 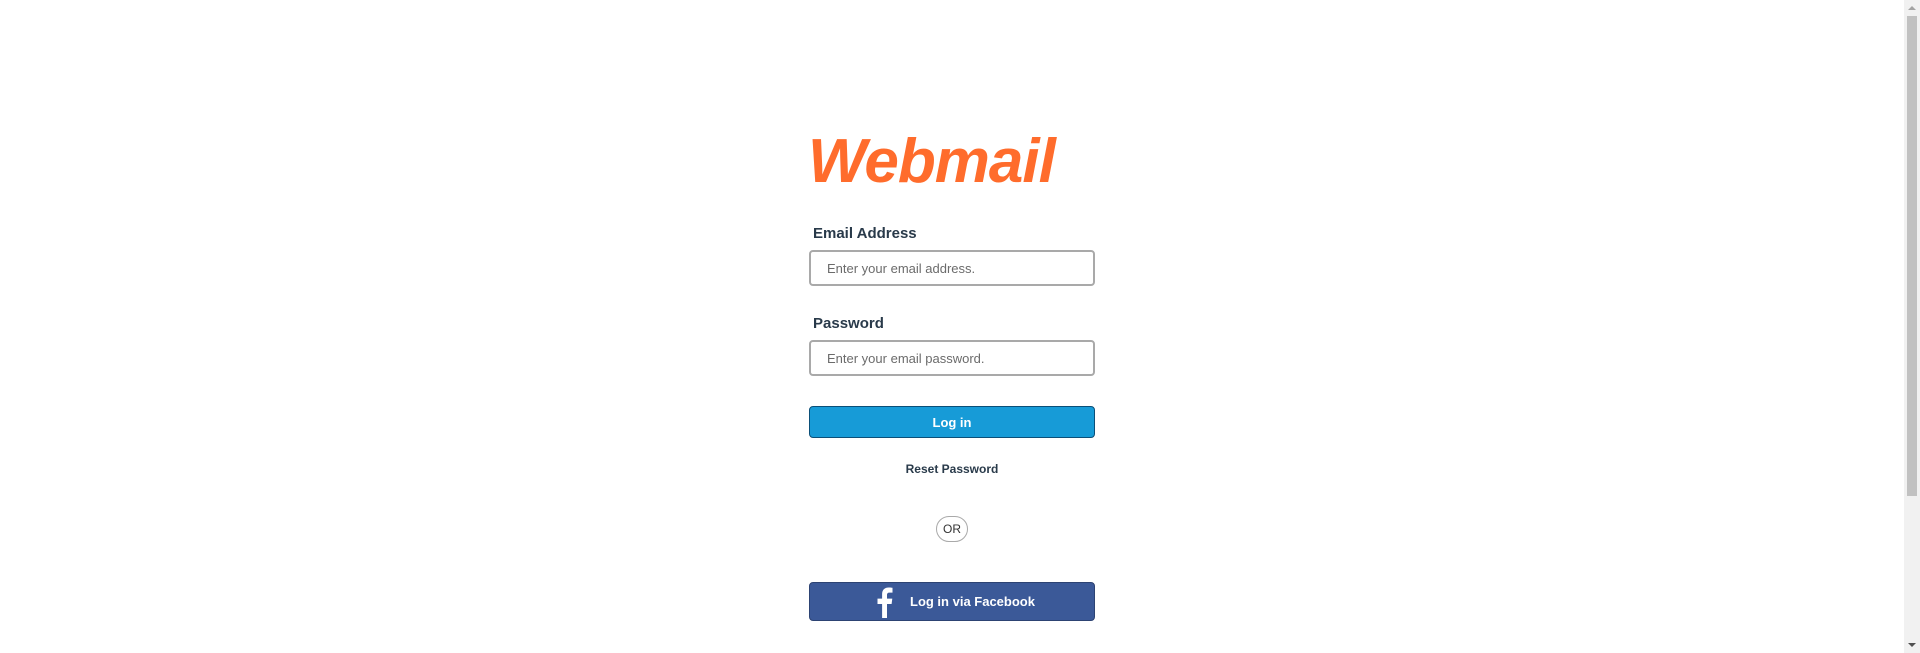 I want to click on chevron-down-icon, so click(x=1912, y=645).